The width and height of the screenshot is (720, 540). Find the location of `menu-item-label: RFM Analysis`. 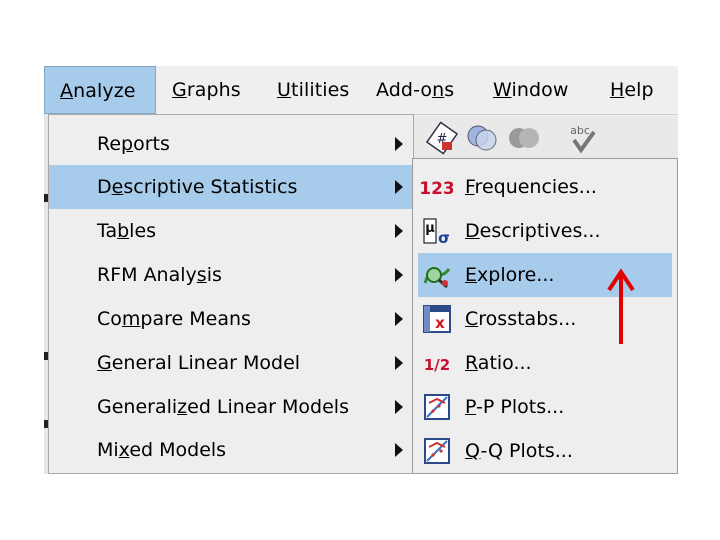

menu-item-label: RFM Analysis is located at coordinates (159, 275).